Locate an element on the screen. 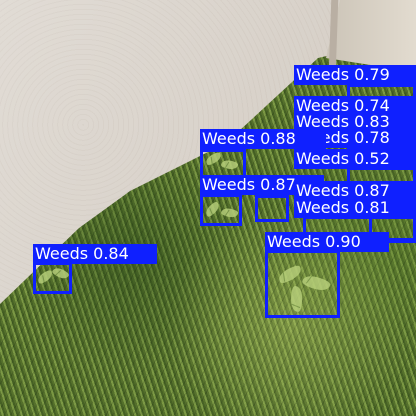  detection-label: Weeds 0.84 is located at coordinates (95, 254).